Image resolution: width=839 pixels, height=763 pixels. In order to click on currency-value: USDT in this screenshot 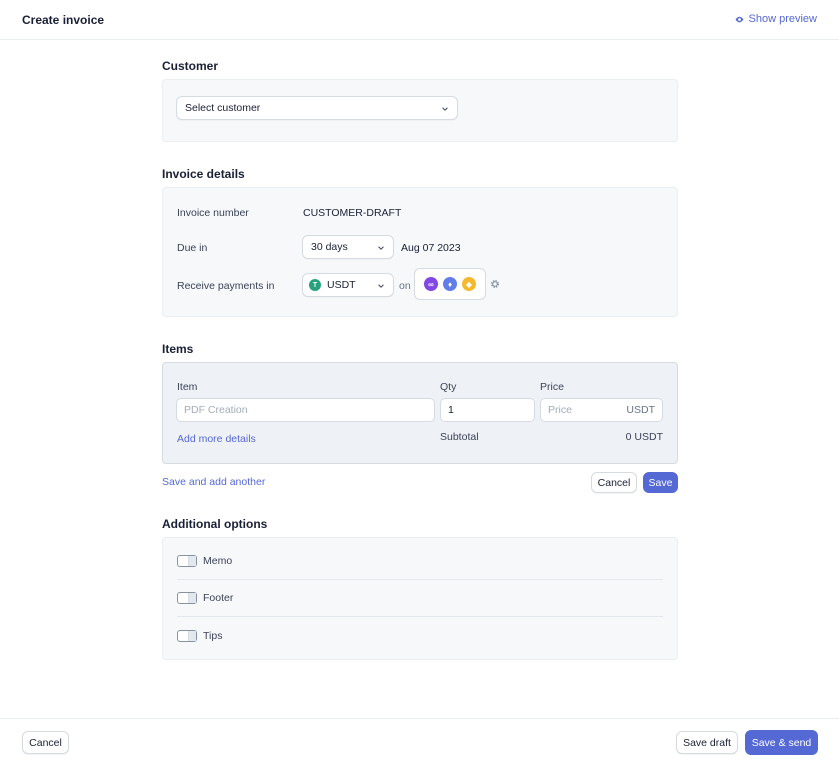, I will do `click(341, 285)`.